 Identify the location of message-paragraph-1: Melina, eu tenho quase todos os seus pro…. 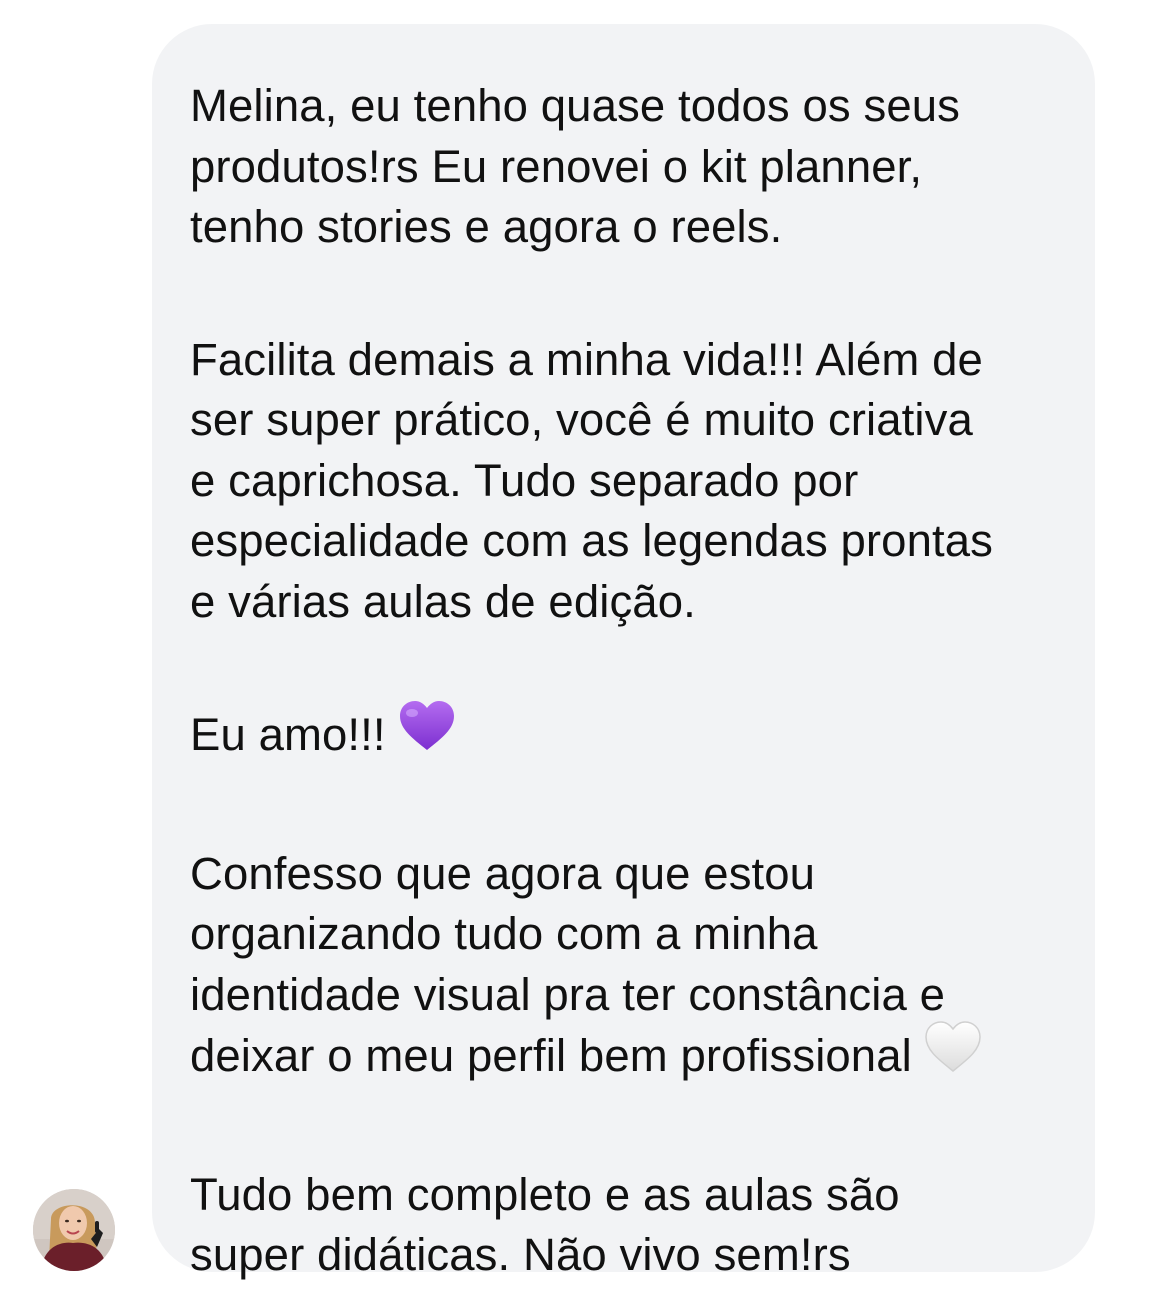
(575, 166).